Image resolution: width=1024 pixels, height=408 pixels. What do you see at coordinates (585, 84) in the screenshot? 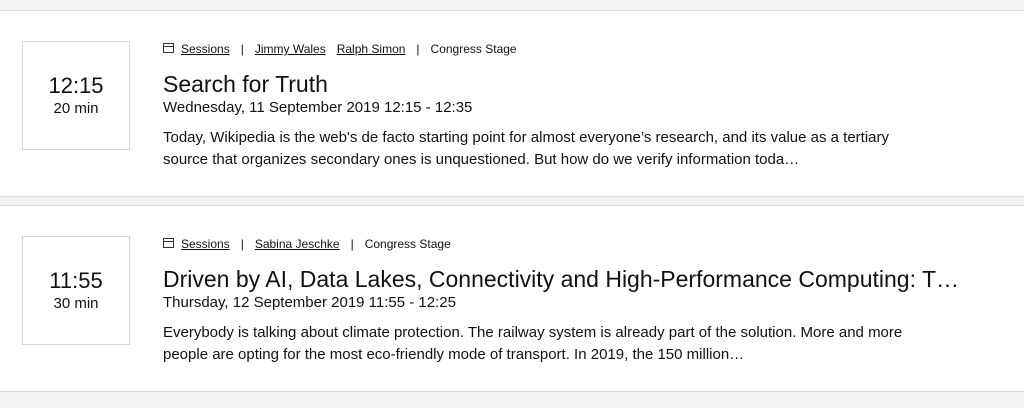
I see `session-title: Search for Truth` at bounding box center [585, 84].